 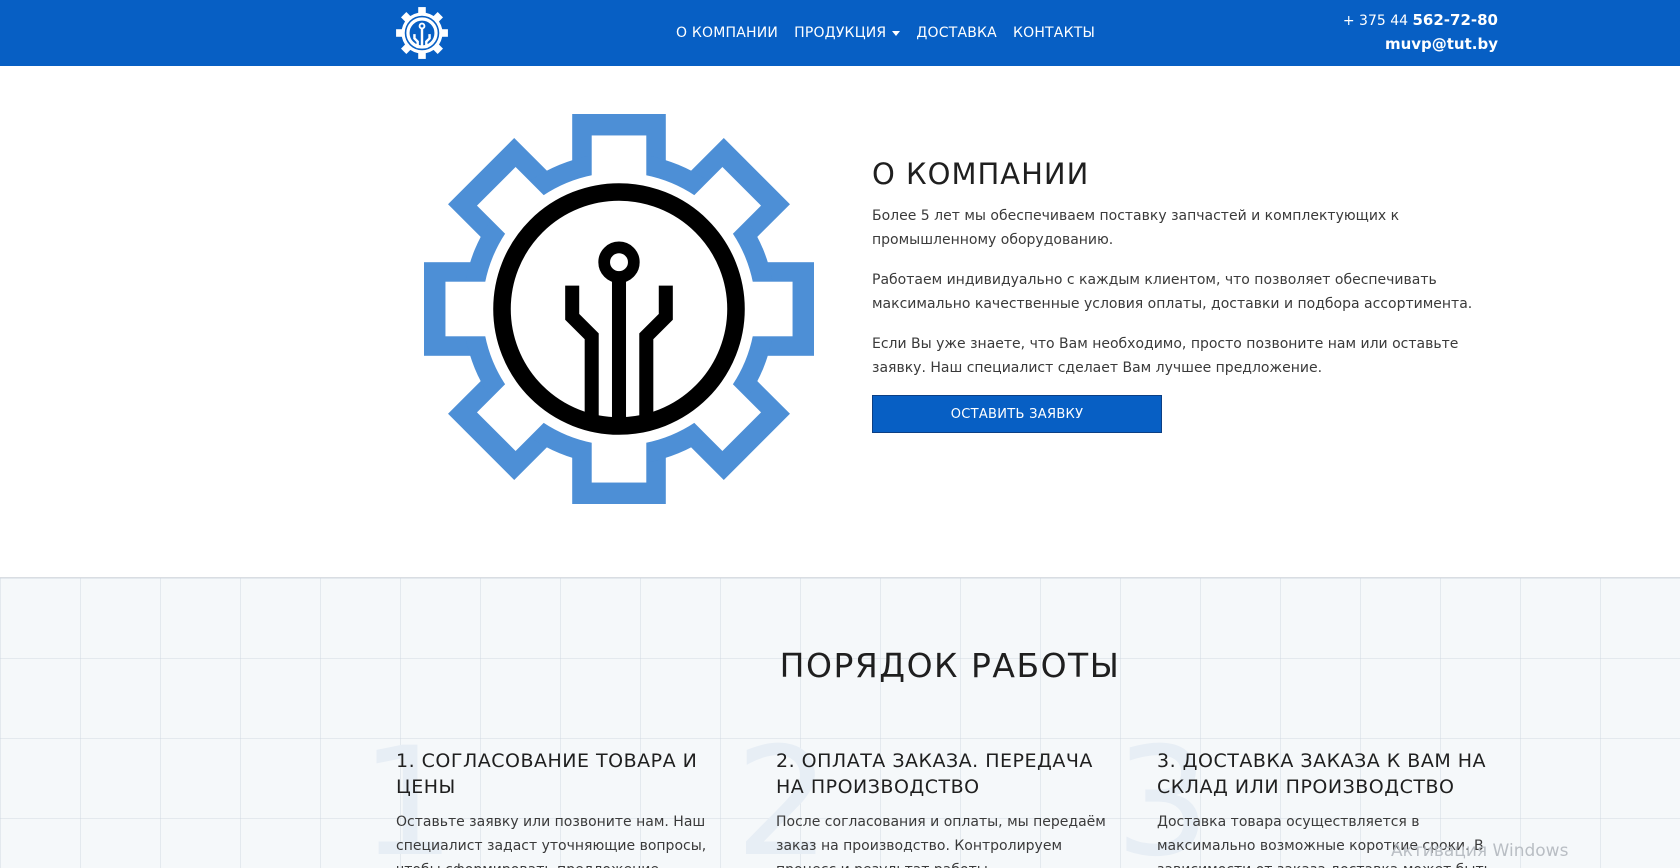 I want to click on phone-link: + 375 44 562-72-80, so click(x=1420, y=20).